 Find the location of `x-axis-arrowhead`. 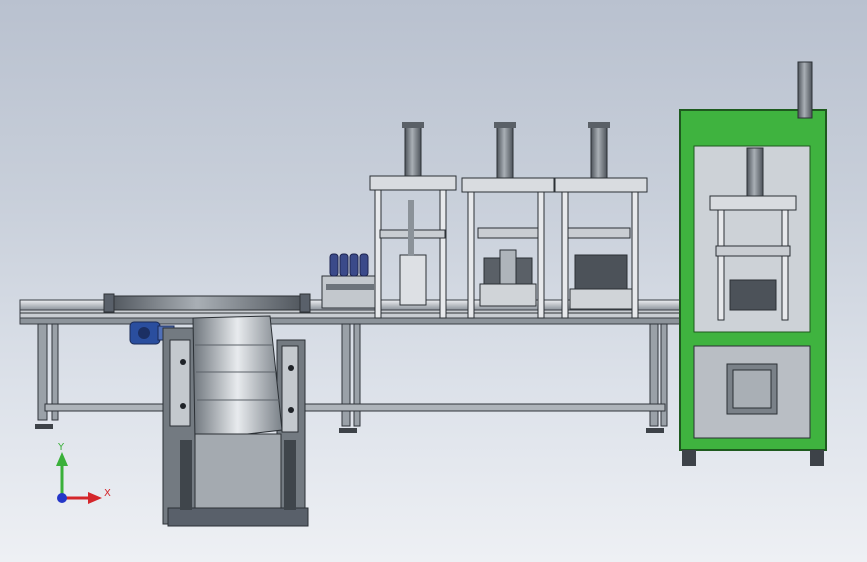

x-axis-arrowhead is located at coordinates (95, 498).